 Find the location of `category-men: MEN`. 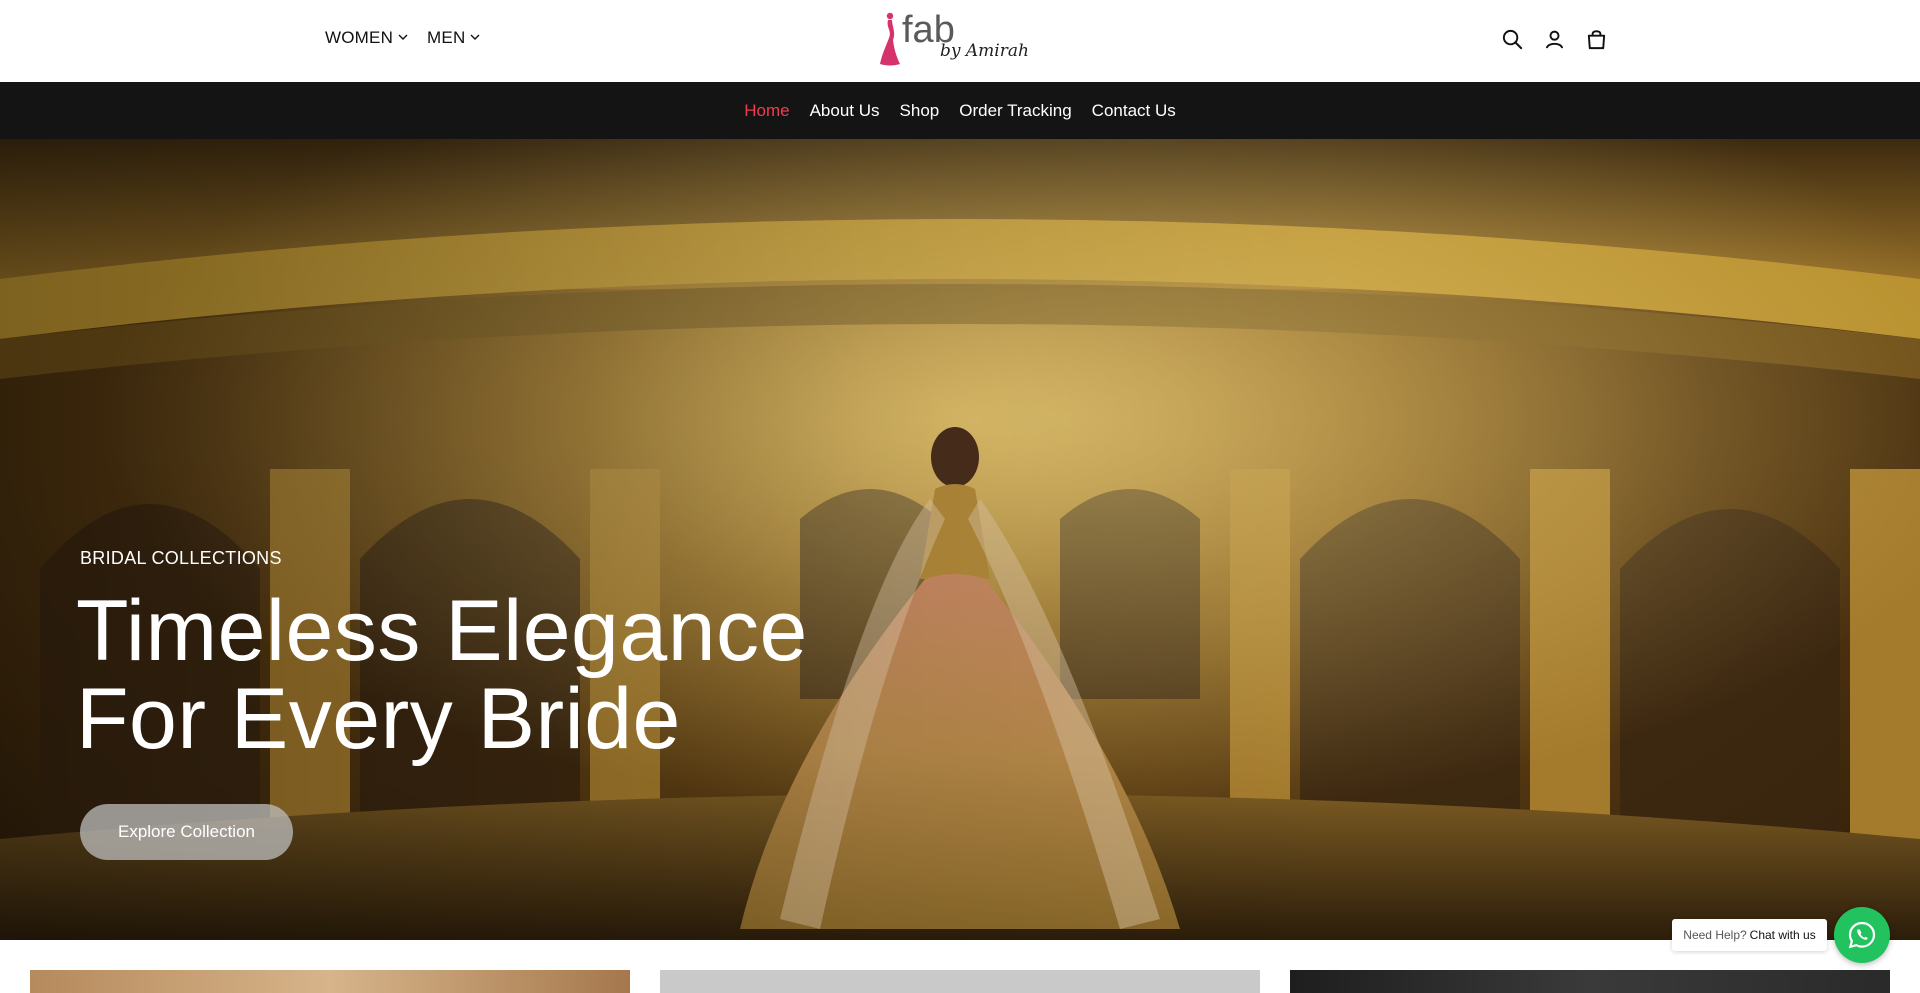

category-men: MEN is located at coordinates (454, 38).